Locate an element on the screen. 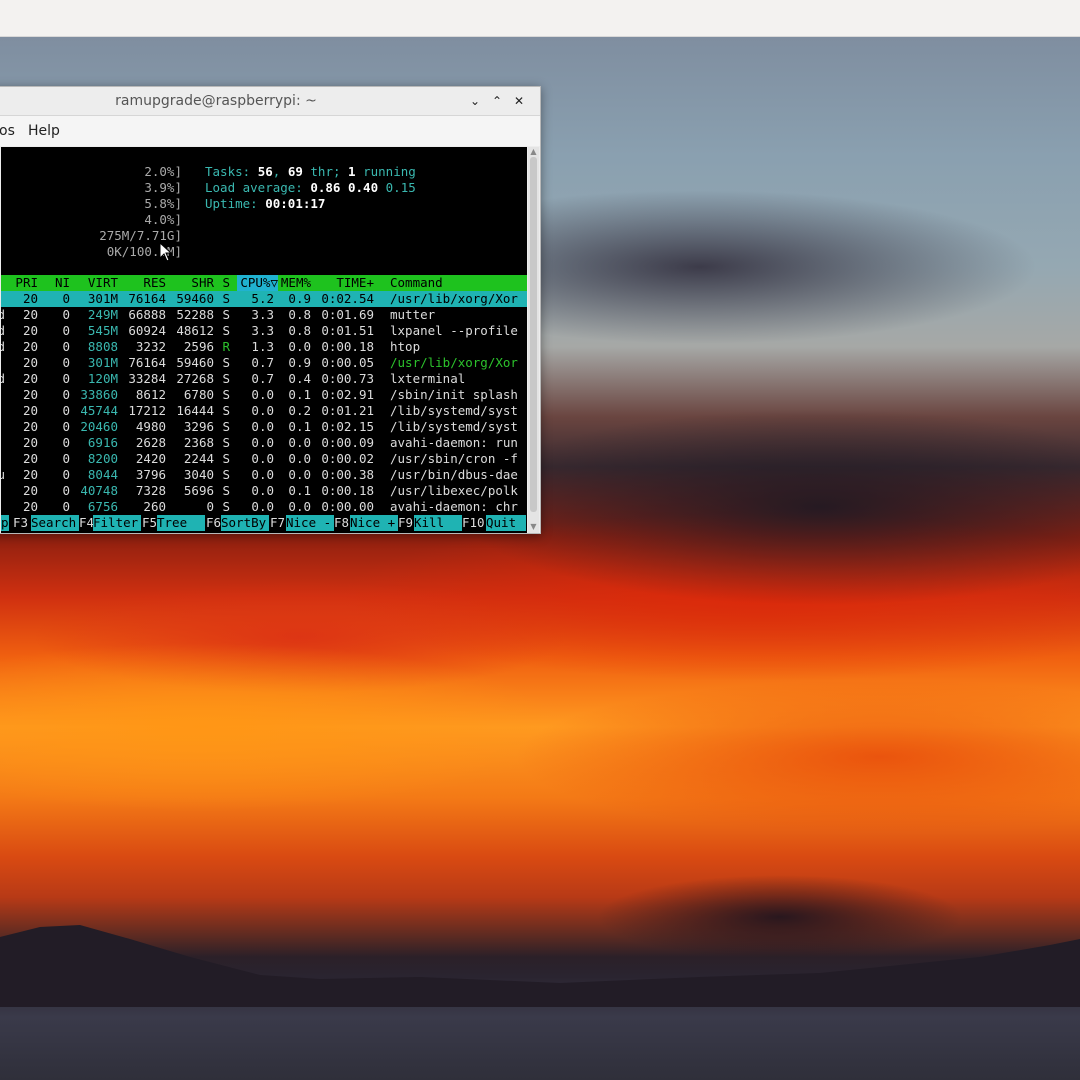 The height and width of the screenshot is (1080, 1080). cell-res: 2628 is located at coordinates (150, 442).